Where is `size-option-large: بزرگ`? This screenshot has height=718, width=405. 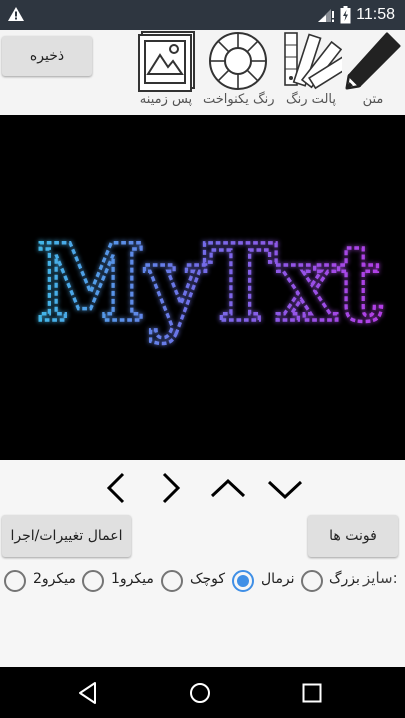
size-option-large: بزرگ is located at coordinates (331, 580).